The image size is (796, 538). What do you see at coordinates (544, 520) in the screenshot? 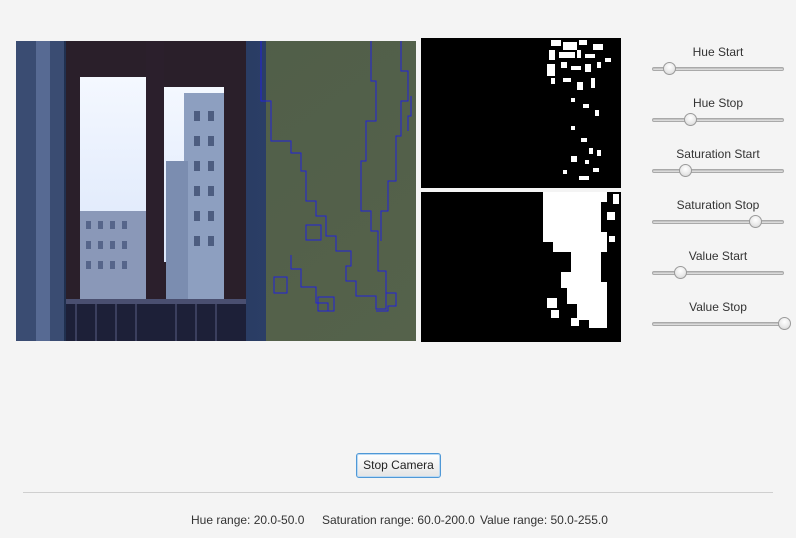
I see `value-range-text: Value range: 50.0-255.0` at bounding box center [544, 520].